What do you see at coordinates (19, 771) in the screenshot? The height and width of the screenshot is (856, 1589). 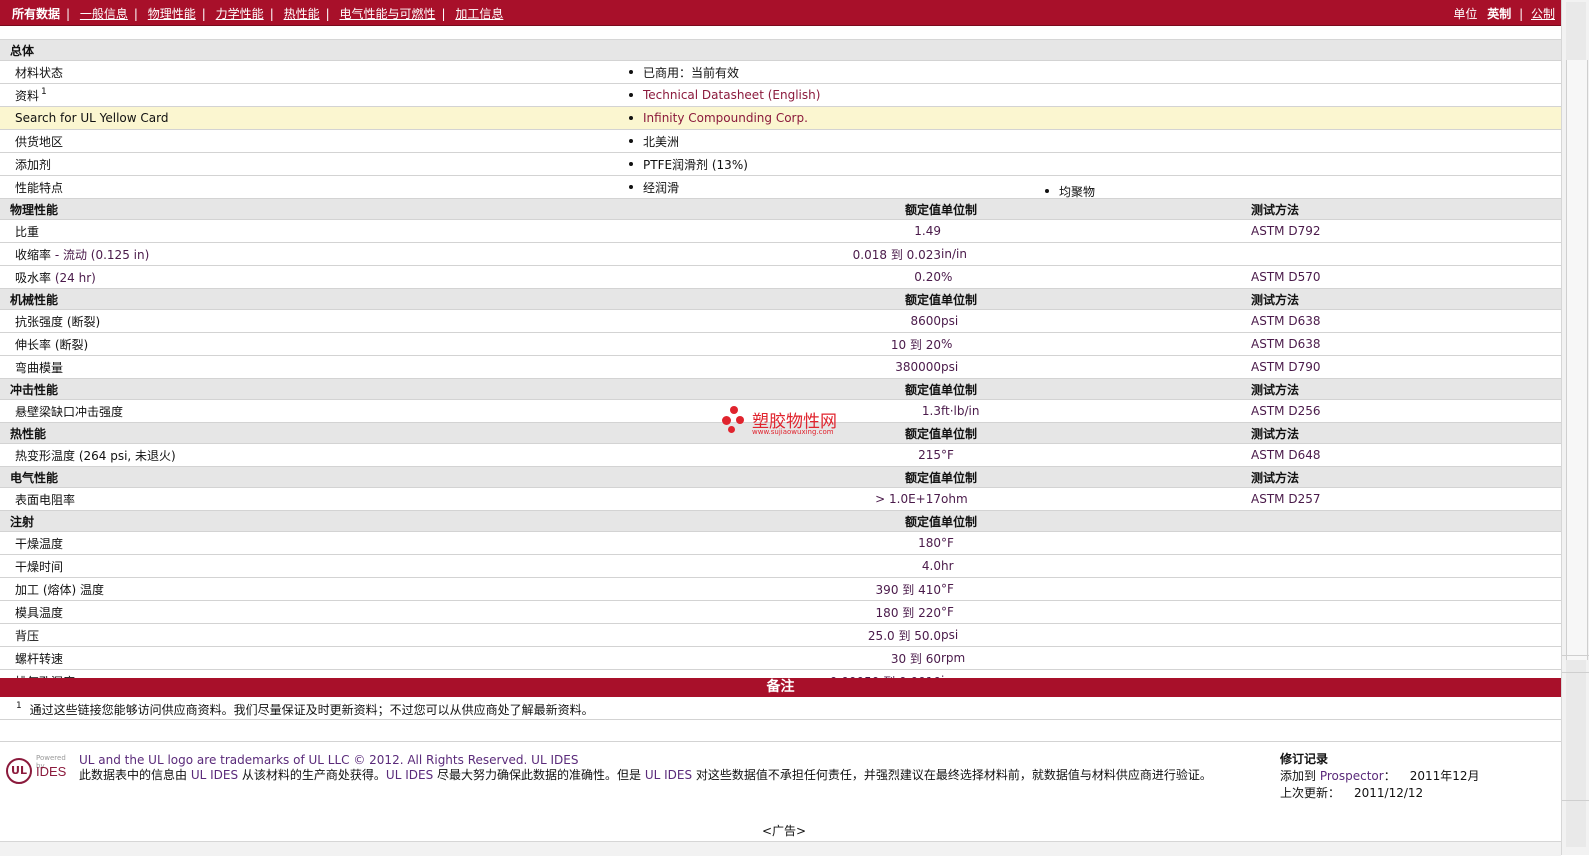 I see `ul-logo-mark: UL` at bounding box center [19, 771].